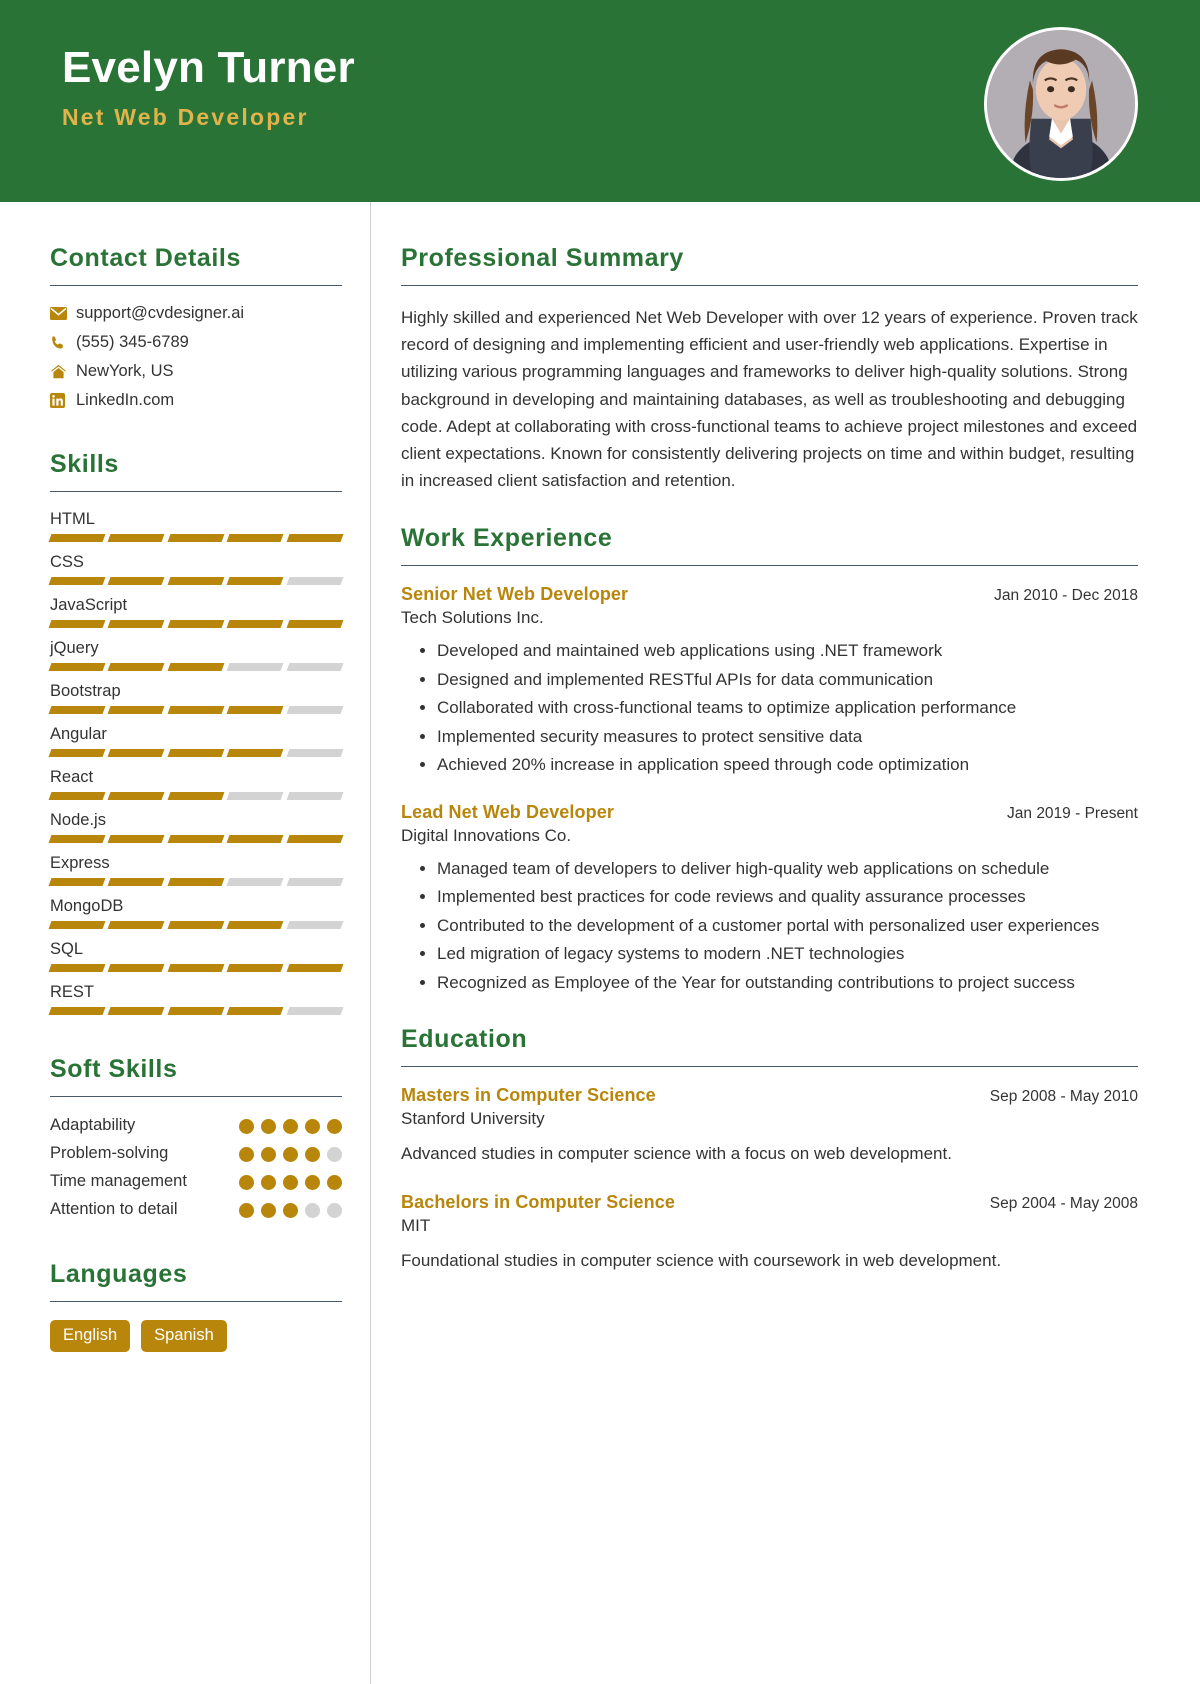  What do you see at coordinates (196, 827) in the screenshot?
I see `skill-row: Node.js` at bounding box center [196, 827].